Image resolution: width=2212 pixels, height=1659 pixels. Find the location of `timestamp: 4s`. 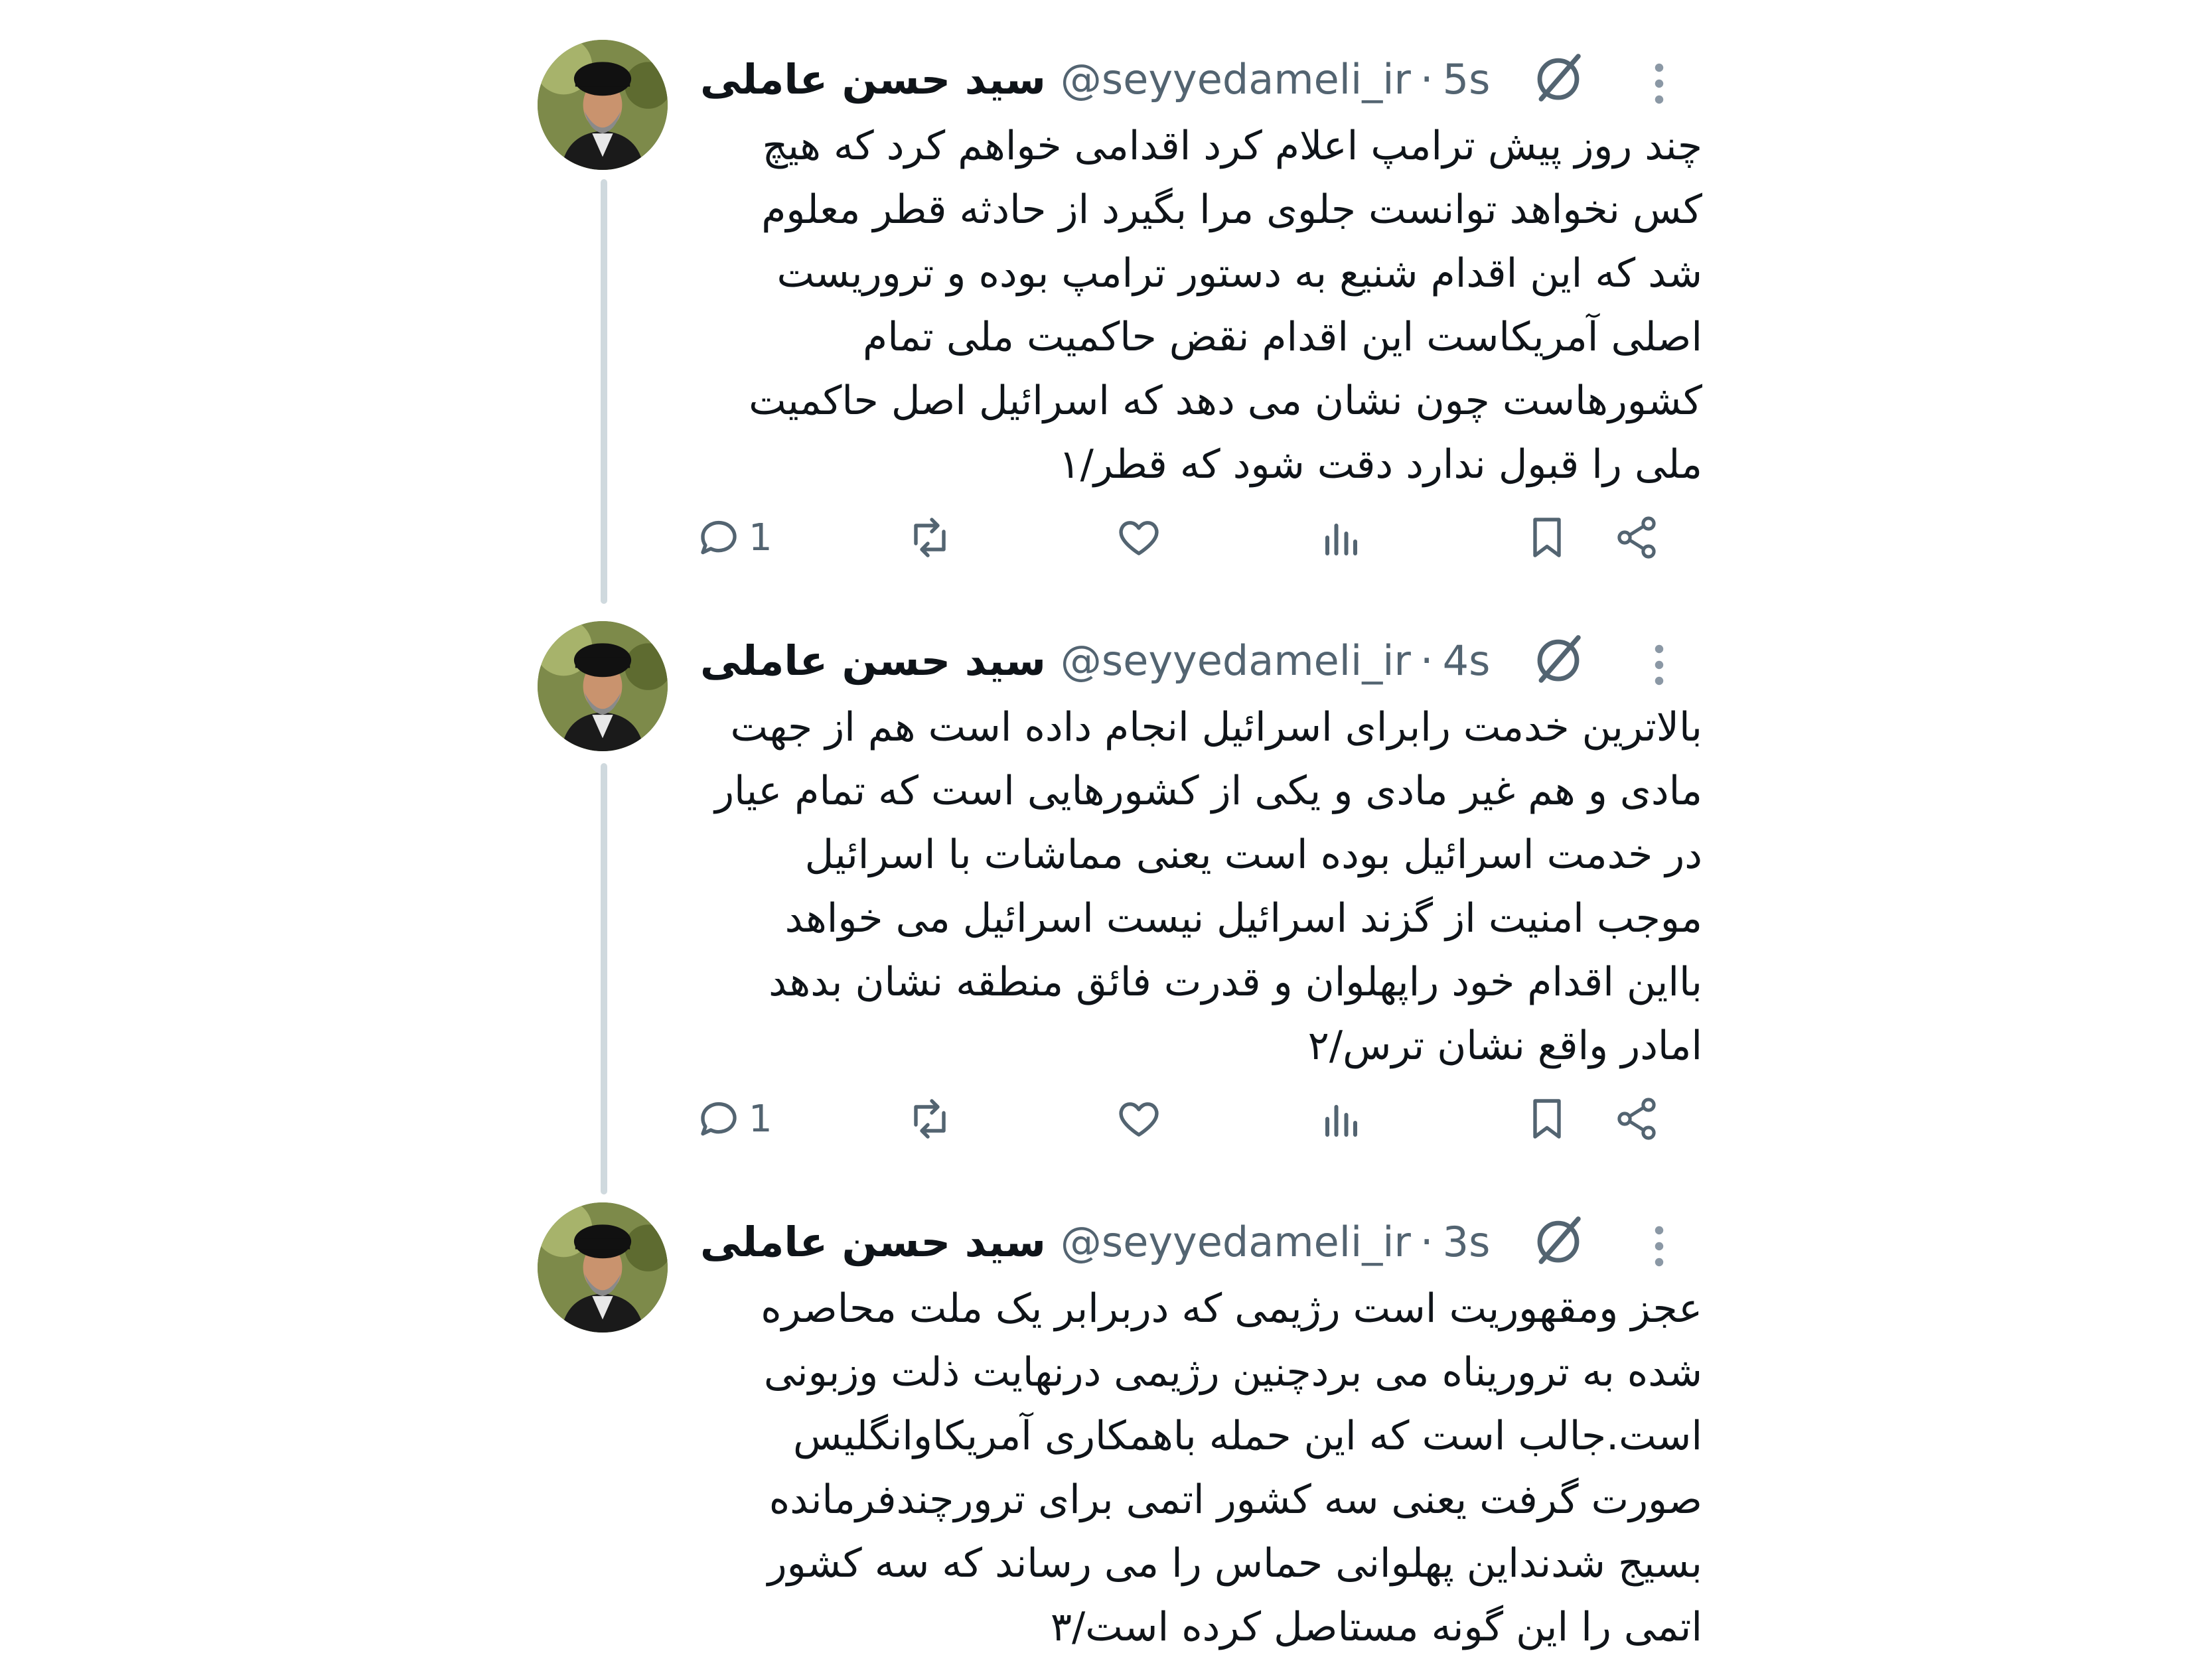

timestamp: 4s is located at coordinates (1467, 660).